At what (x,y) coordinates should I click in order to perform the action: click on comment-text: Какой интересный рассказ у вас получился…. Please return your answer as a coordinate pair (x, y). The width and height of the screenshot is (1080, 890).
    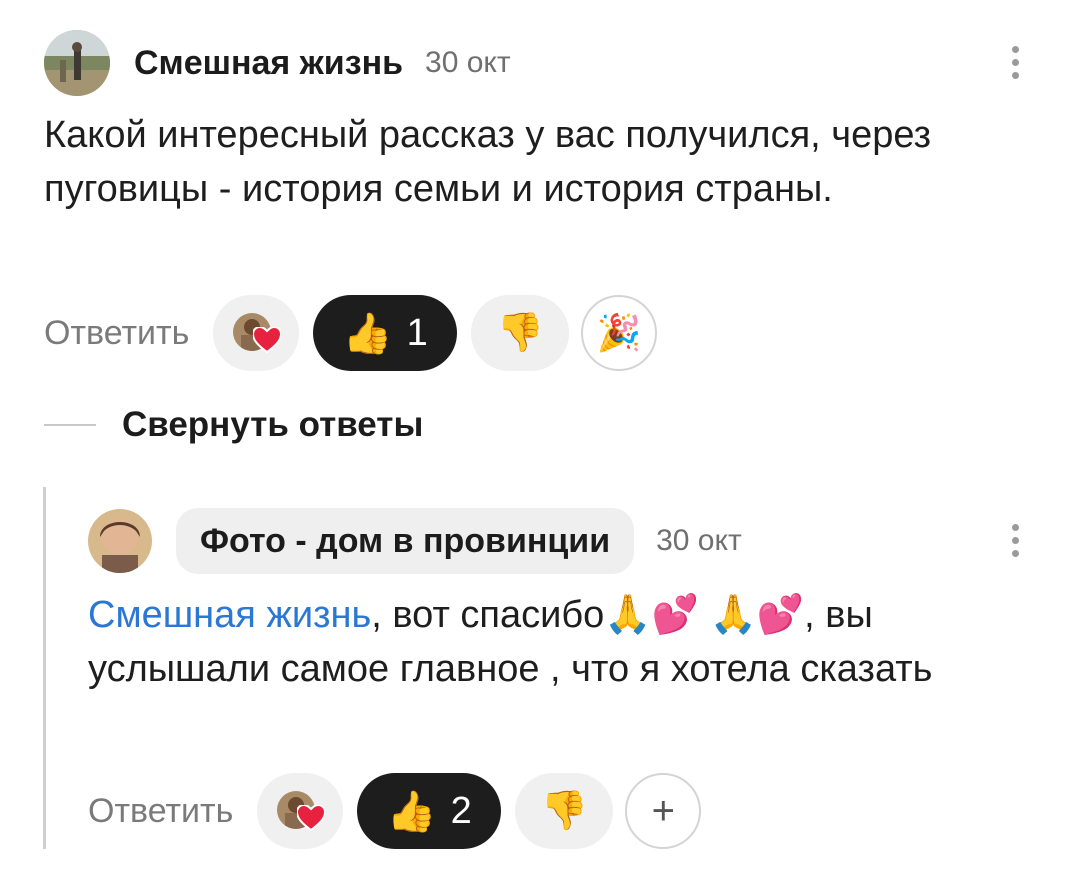
    Looking at the image, I should click on (488, 162).